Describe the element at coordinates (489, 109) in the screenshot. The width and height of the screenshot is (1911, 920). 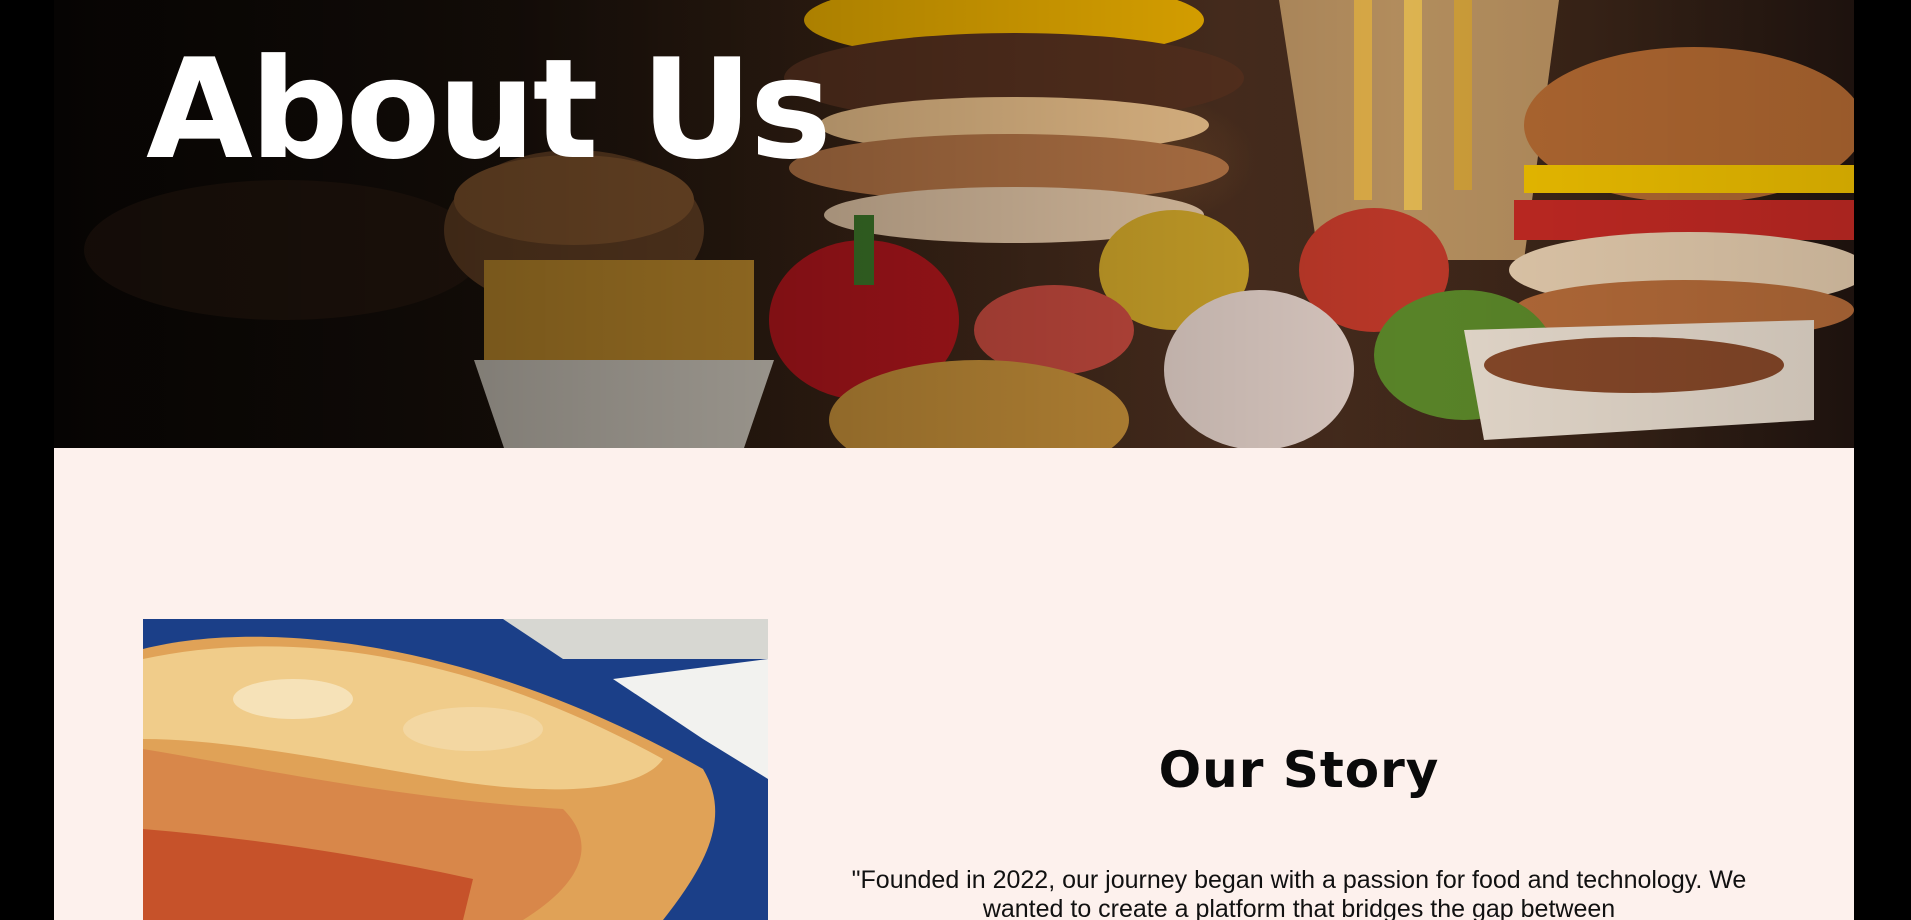
I see `page-title: About Us` at that location.